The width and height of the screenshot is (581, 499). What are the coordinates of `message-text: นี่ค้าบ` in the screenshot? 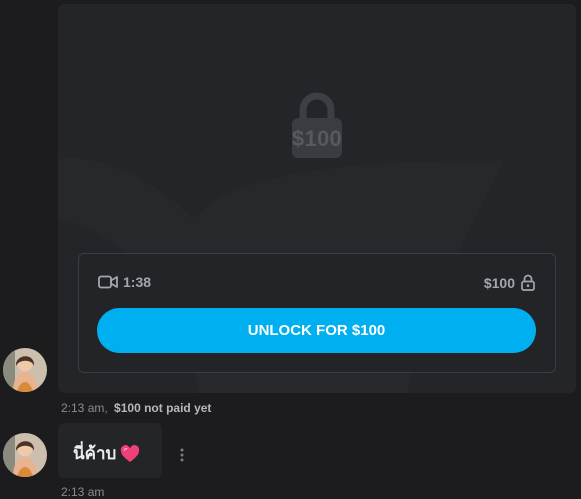 It's located at (95, 453).